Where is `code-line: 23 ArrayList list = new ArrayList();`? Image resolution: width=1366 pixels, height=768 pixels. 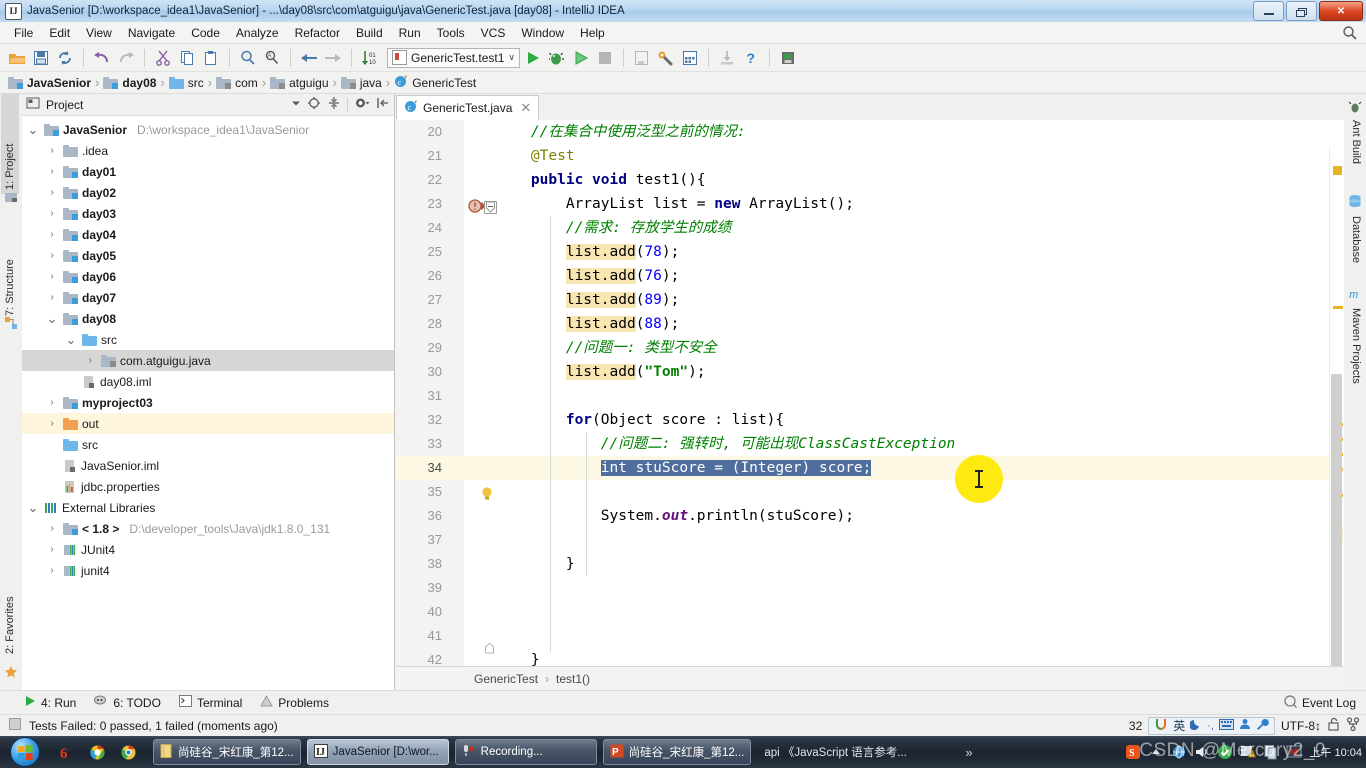 code-line: 23 ArrayList list = new ArrayList(); is located at coordinates (870, 204).